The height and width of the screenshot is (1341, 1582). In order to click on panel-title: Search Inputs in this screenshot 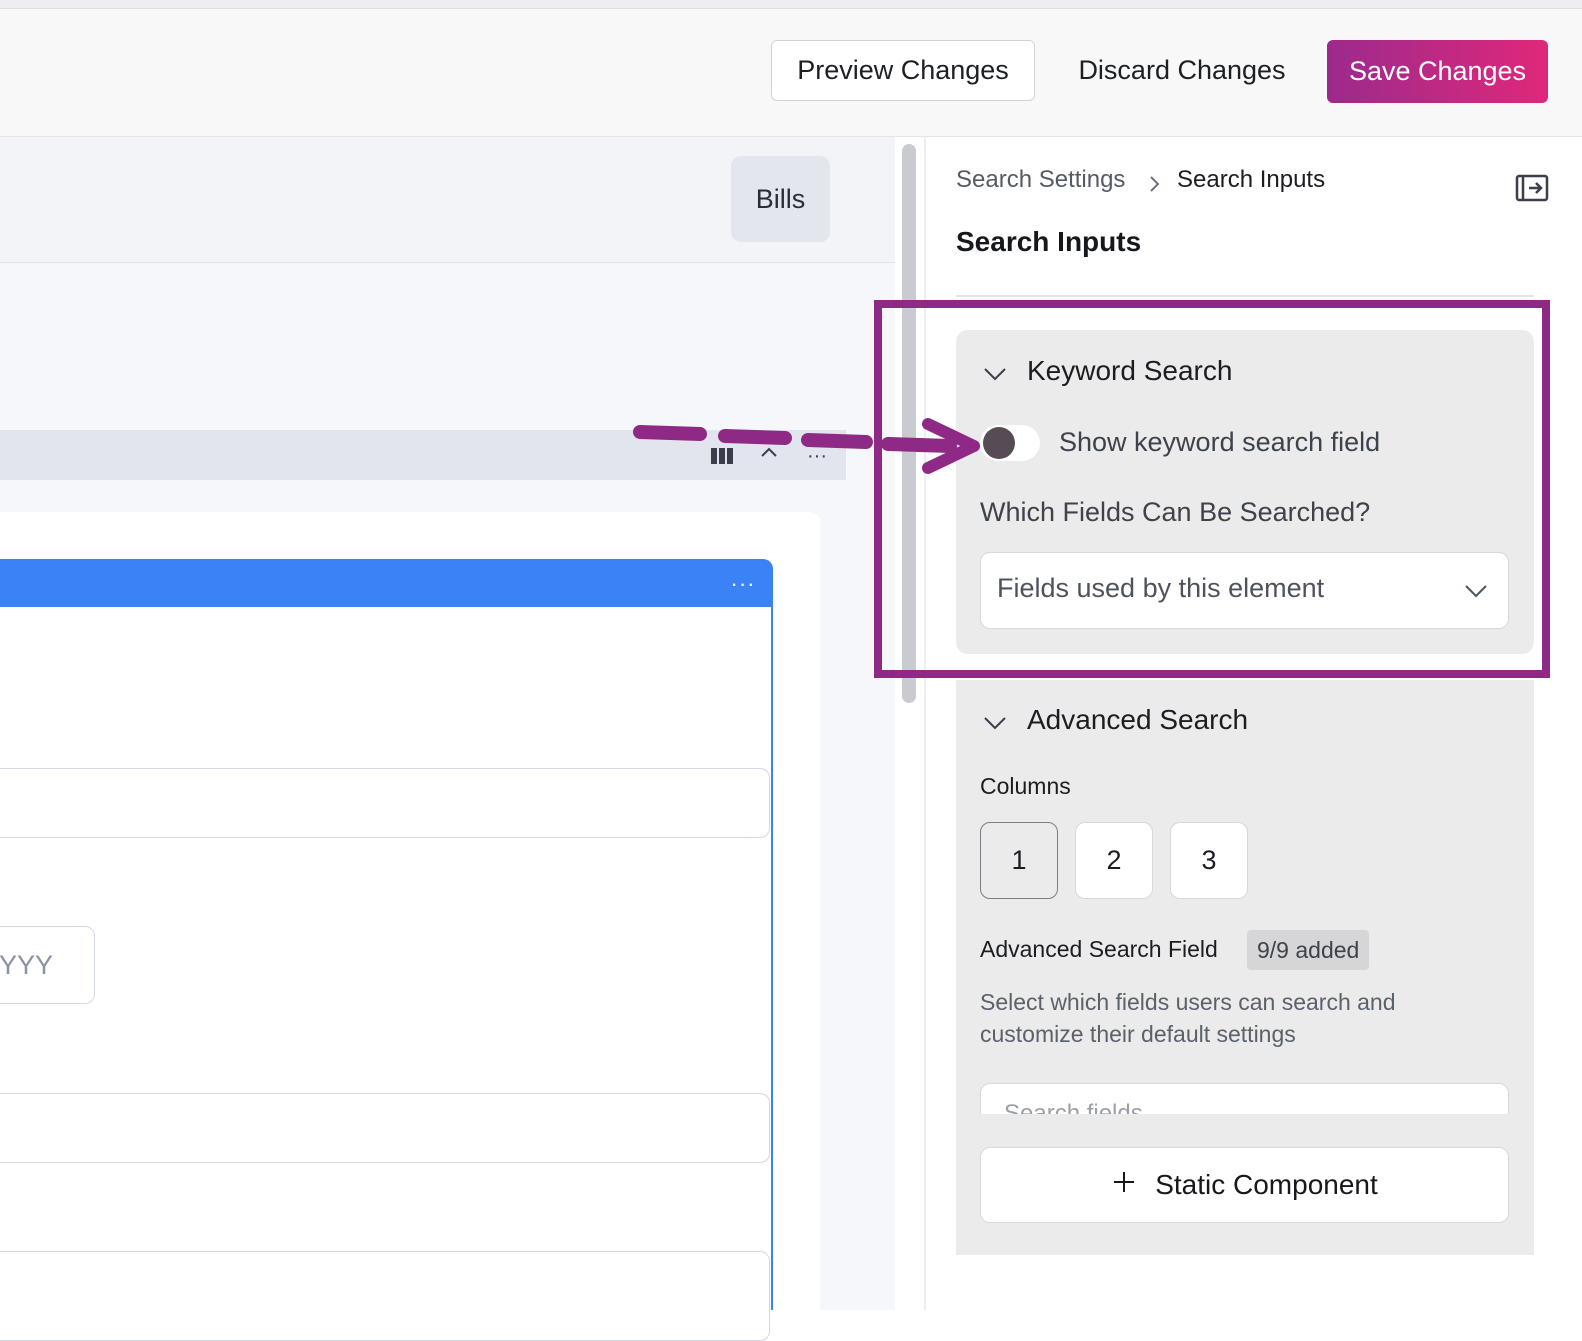, I will do `click(1049, 241)`.